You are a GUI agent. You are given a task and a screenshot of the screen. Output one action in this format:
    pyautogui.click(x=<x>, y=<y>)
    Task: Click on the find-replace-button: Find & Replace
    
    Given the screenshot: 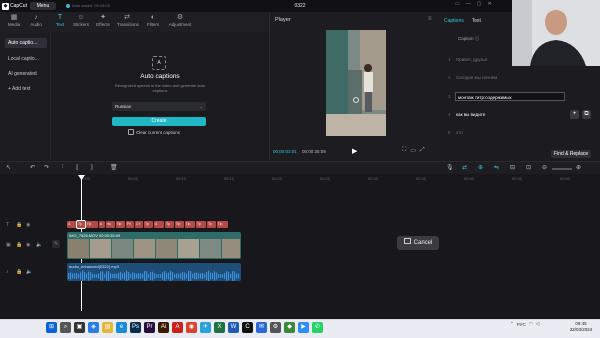 What is the action you would take?
    pyautogui.click(x=571, y=154)
    